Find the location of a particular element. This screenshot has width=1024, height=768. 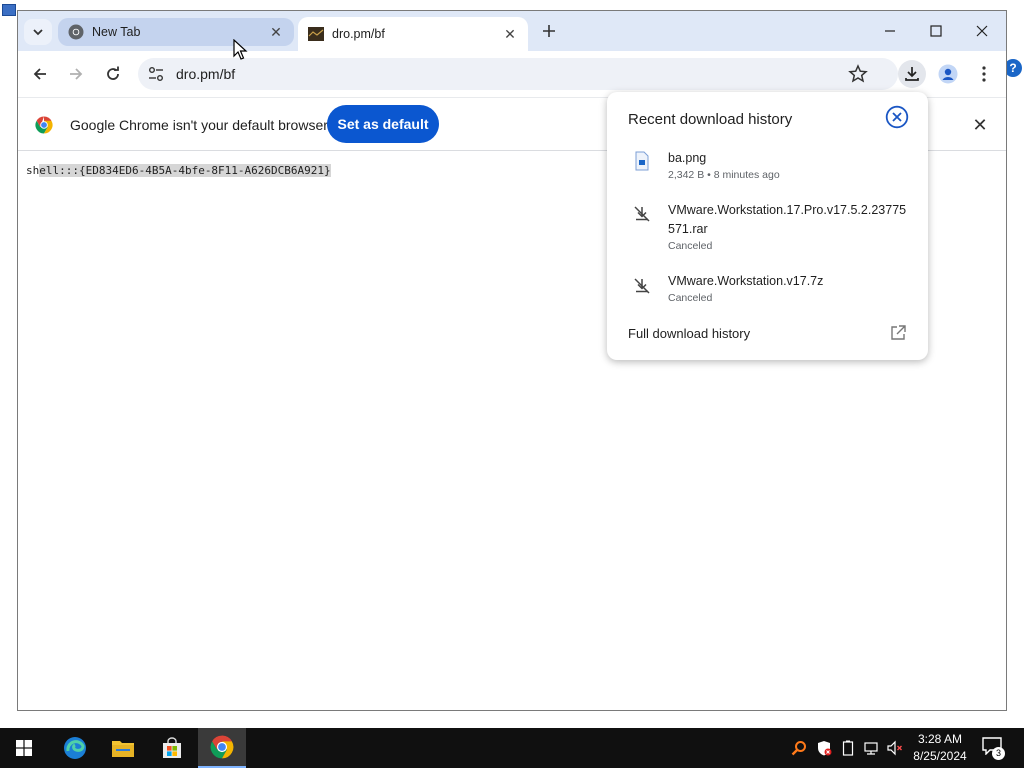

bookmark-star-icon is located at coordinates (858, 74).